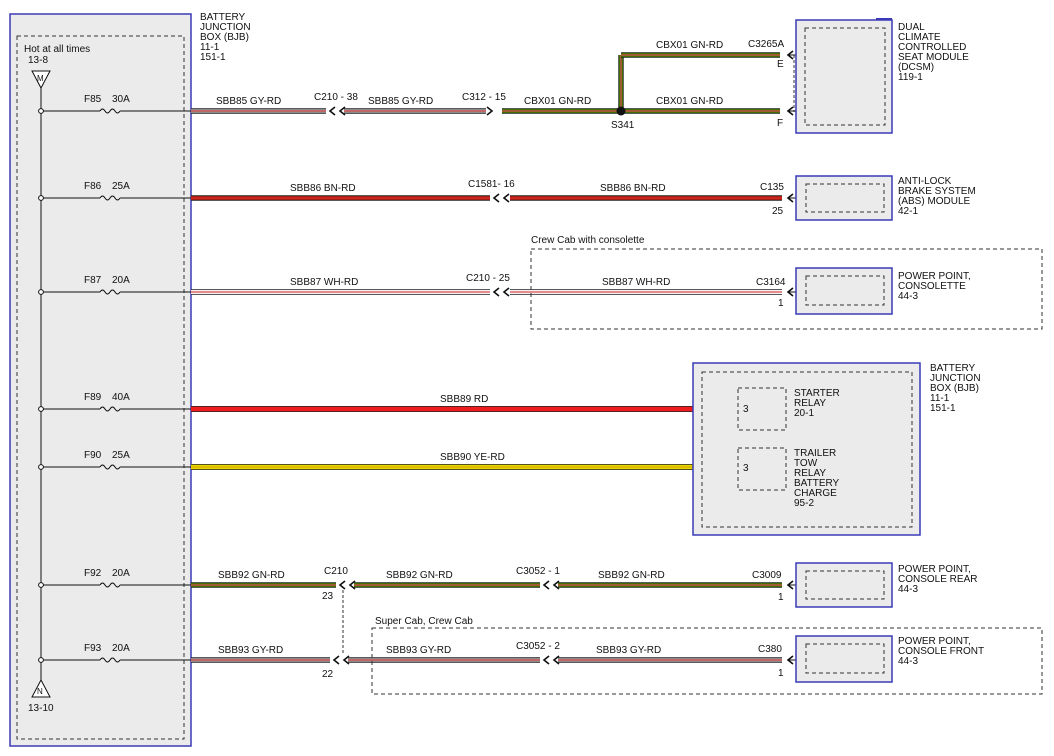  What do you see at coordinates (938, 196) in the screenshot?
I see `abs-title: ANTI-LOCK BRAKE SYSTEM (ABS) MODULE 42-1` at bounding box center [938, 196].